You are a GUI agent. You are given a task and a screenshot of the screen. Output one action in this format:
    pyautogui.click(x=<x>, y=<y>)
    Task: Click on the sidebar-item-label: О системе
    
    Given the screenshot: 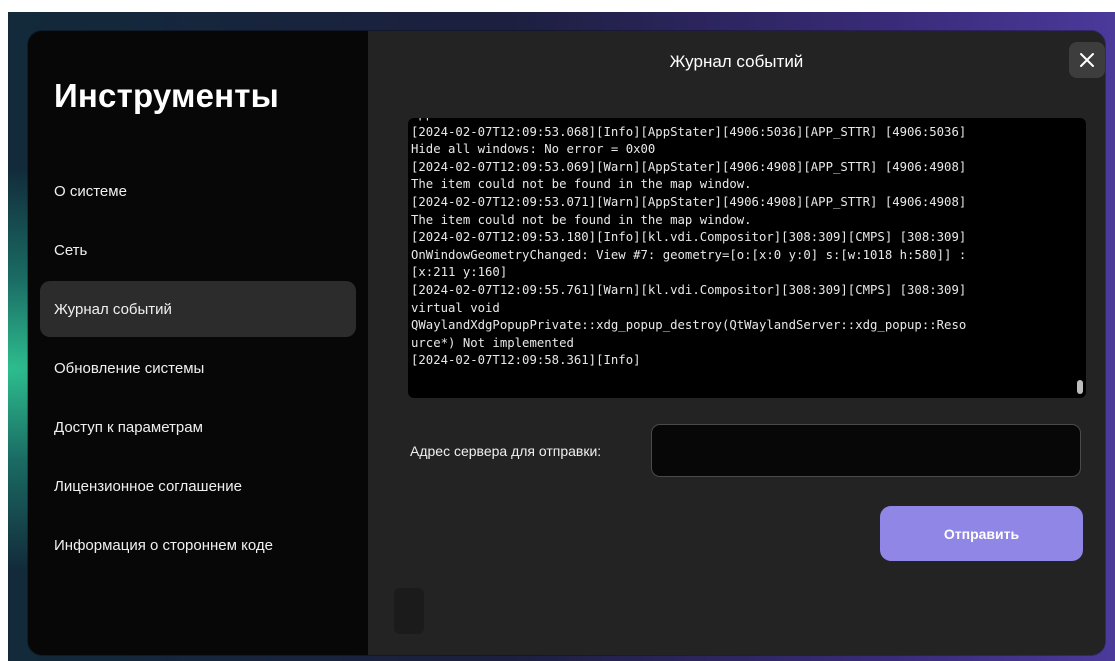 What is the action you would take?
    pyautogui.click(x=90, y=191)
    